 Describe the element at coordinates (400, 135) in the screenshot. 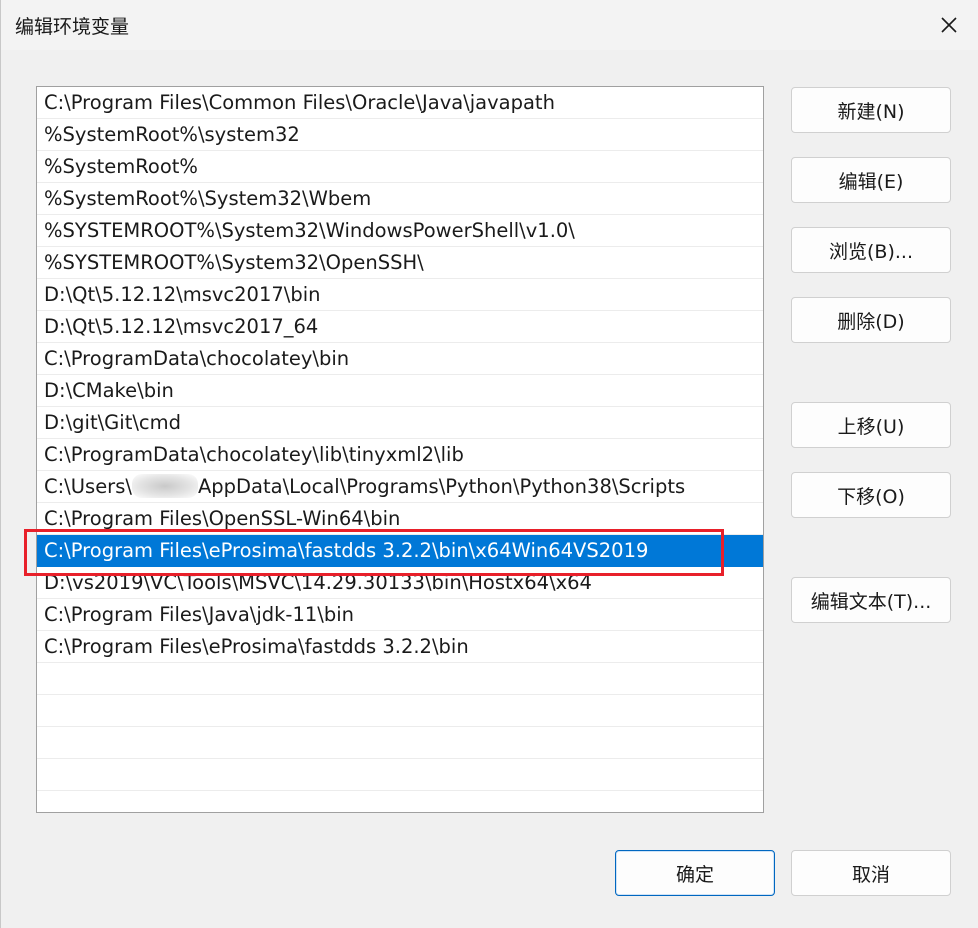

I see `path-list-item: %SystemRoot%\system32` at that location.